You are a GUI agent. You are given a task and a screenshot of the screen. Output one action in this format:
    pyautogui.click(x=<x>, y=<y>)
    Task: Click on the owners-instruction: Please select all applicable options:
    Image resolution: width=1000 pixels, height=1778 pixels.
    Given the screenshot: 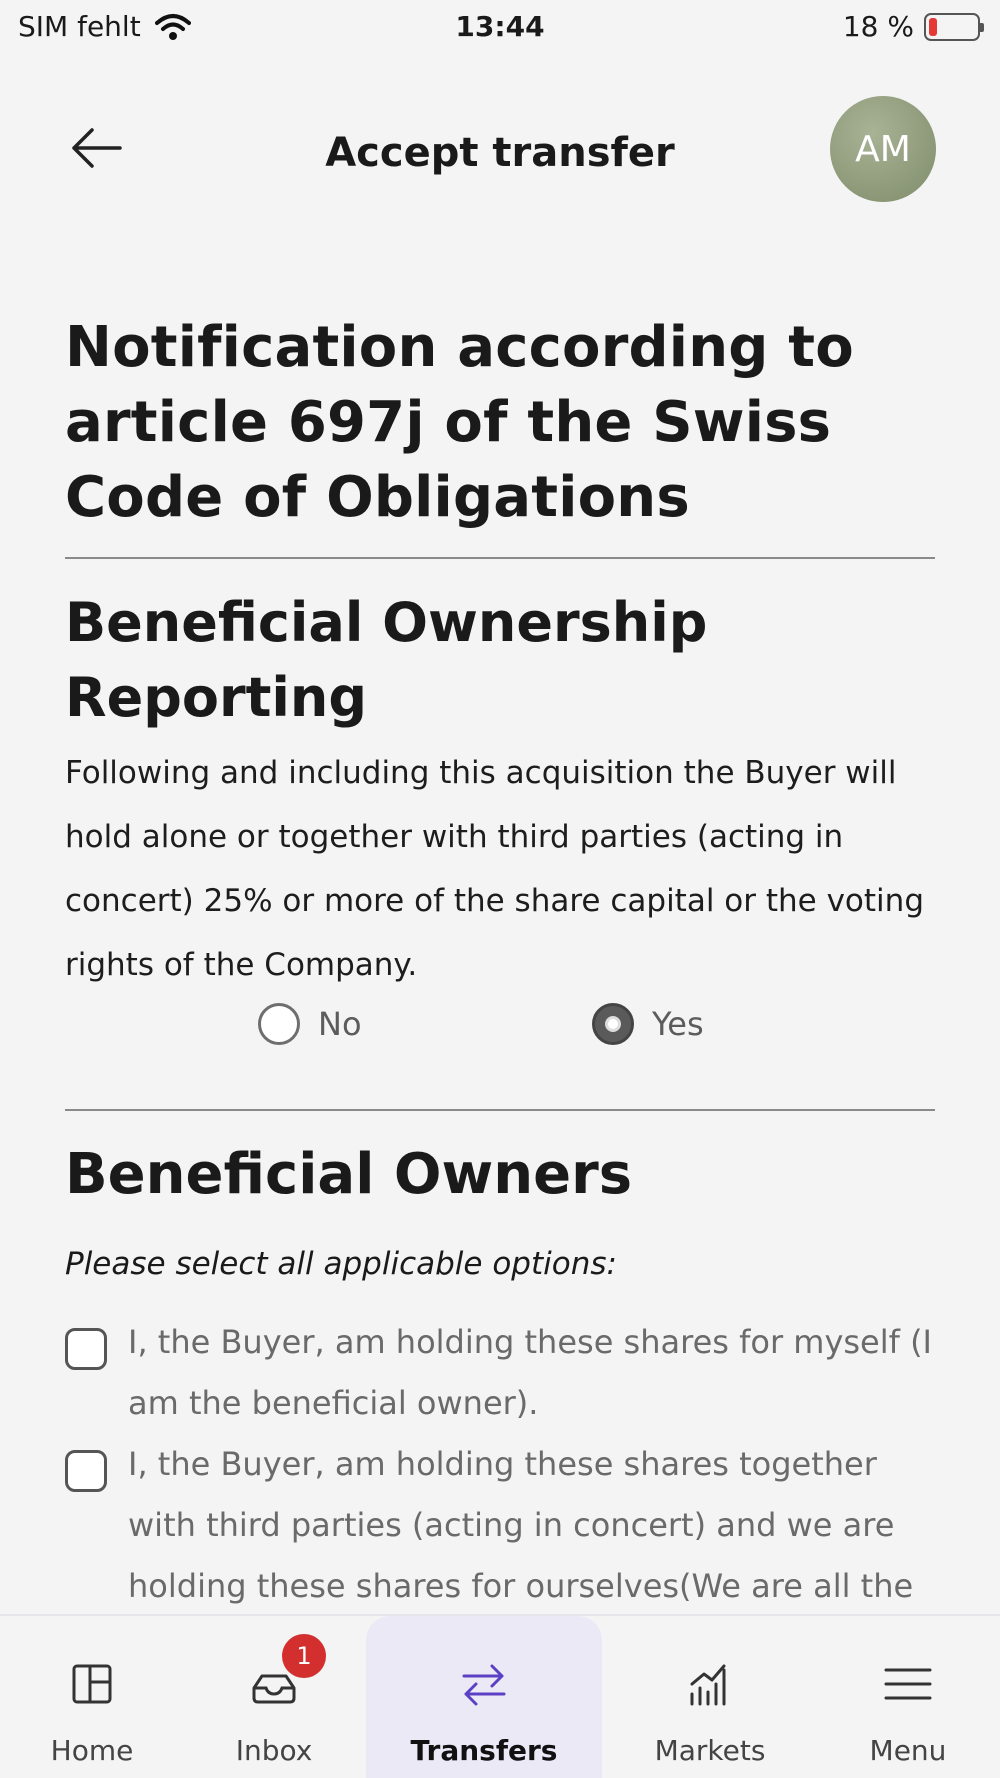 What is the action you would take?
    pyautogui.click(x=341, y=1264)
    